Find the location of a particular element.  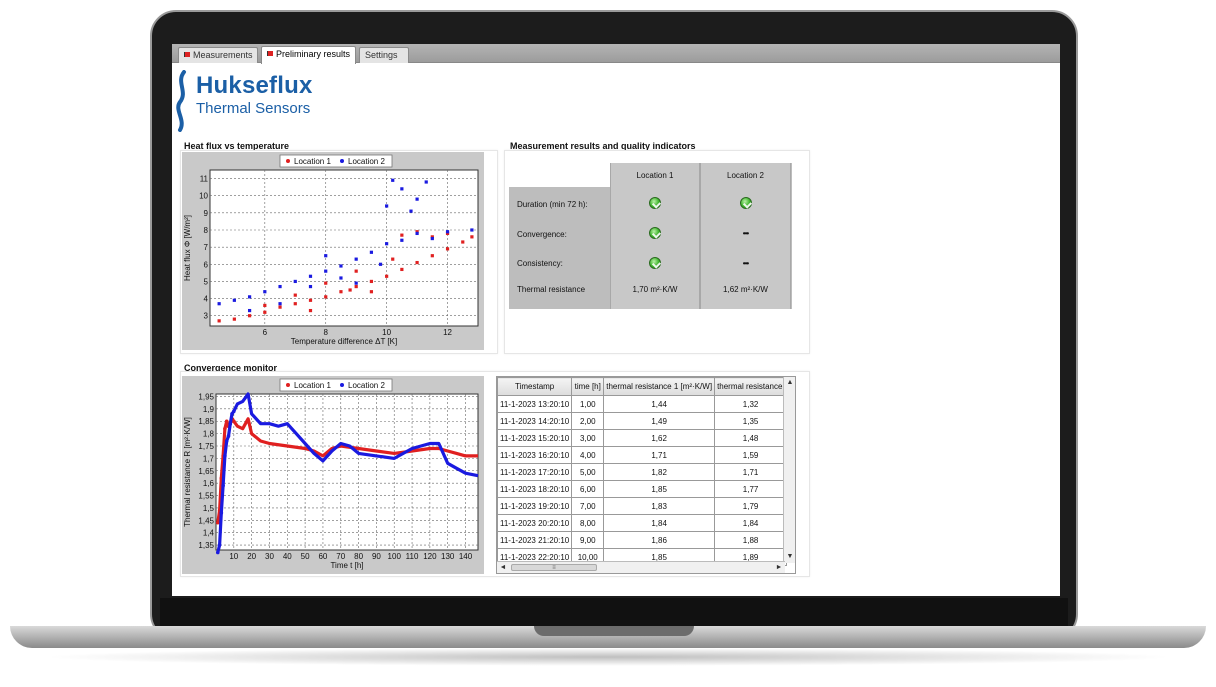

x-tick-label: 8 is located at coordinates (326, 332).